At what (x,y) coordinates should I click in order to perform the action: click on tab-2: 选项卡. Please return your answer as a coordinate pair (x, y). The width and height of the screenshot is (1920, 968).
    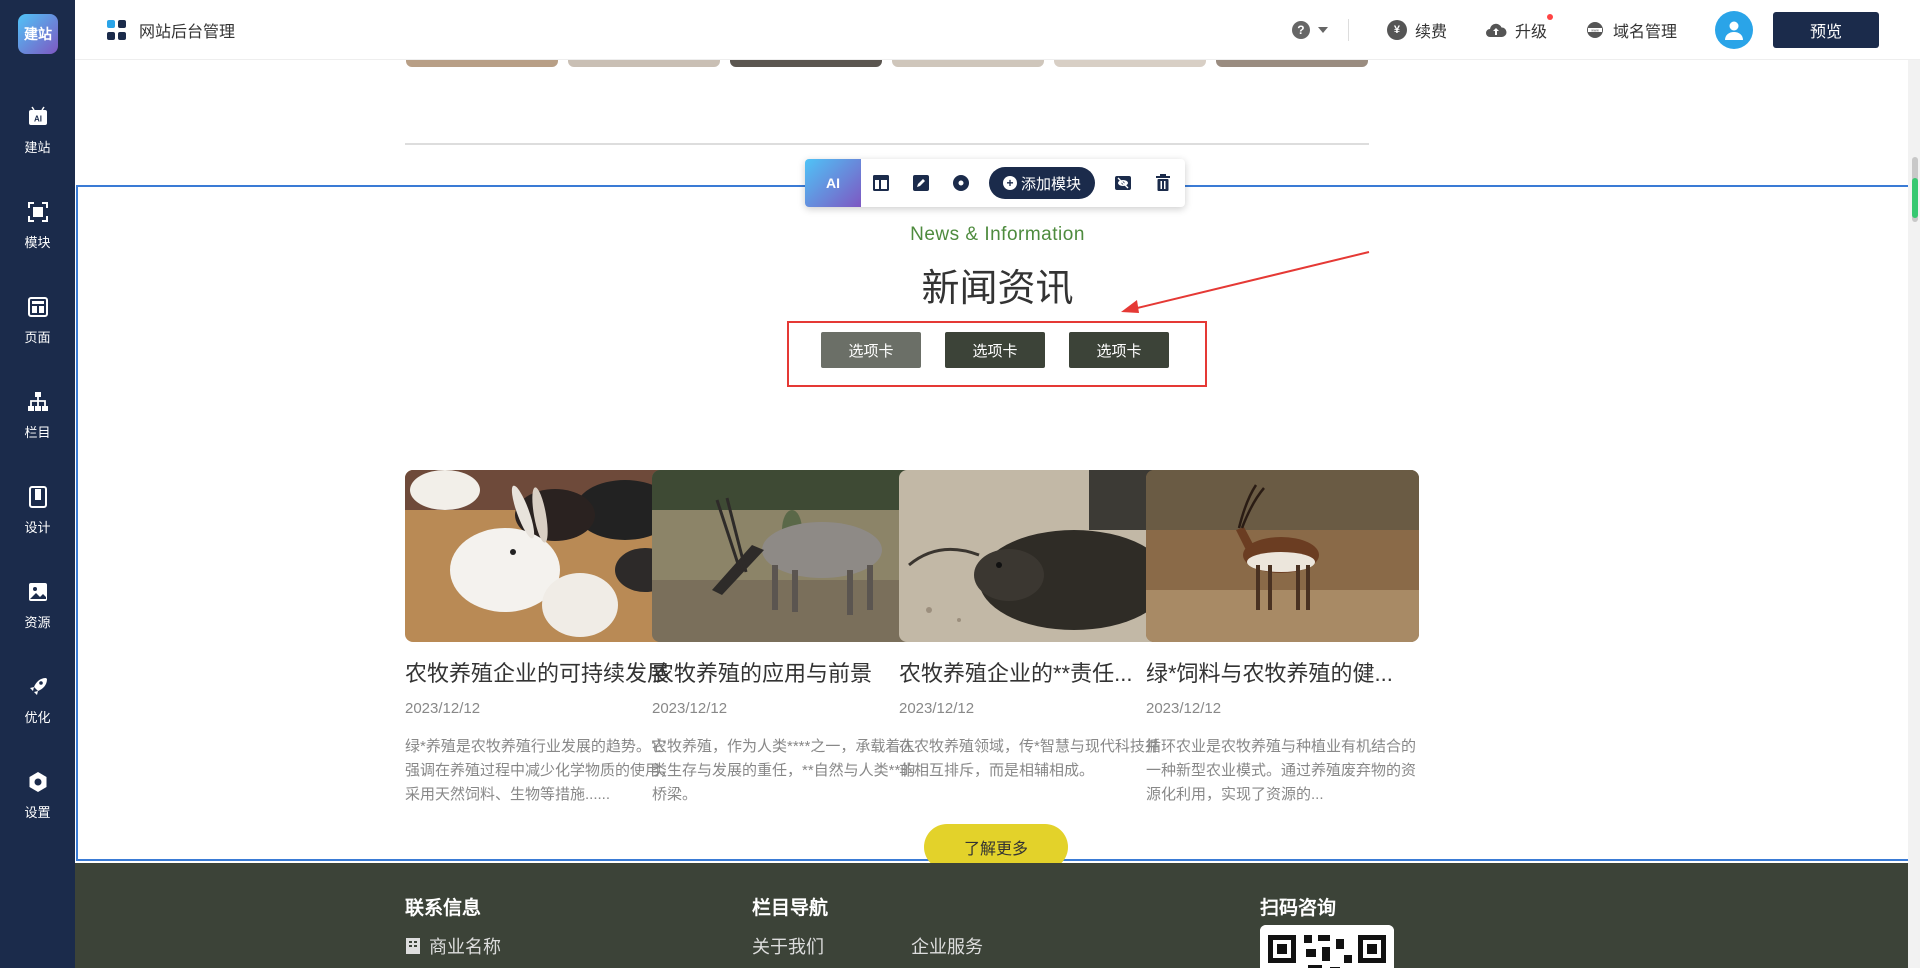
    Looking at the image, I should click on (995, 350).